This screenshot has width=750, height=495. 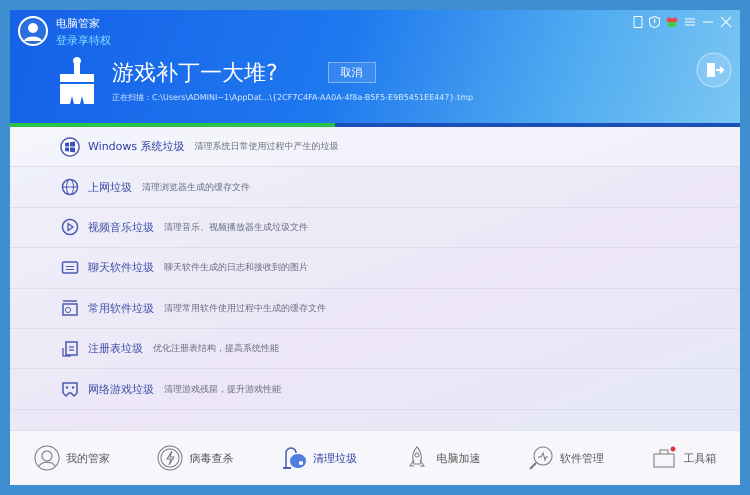 What do you see at coordinates (121, 308) in the screenshot?
I see `category-title: 常用软件垃圾` at bounding box center [121, 308].